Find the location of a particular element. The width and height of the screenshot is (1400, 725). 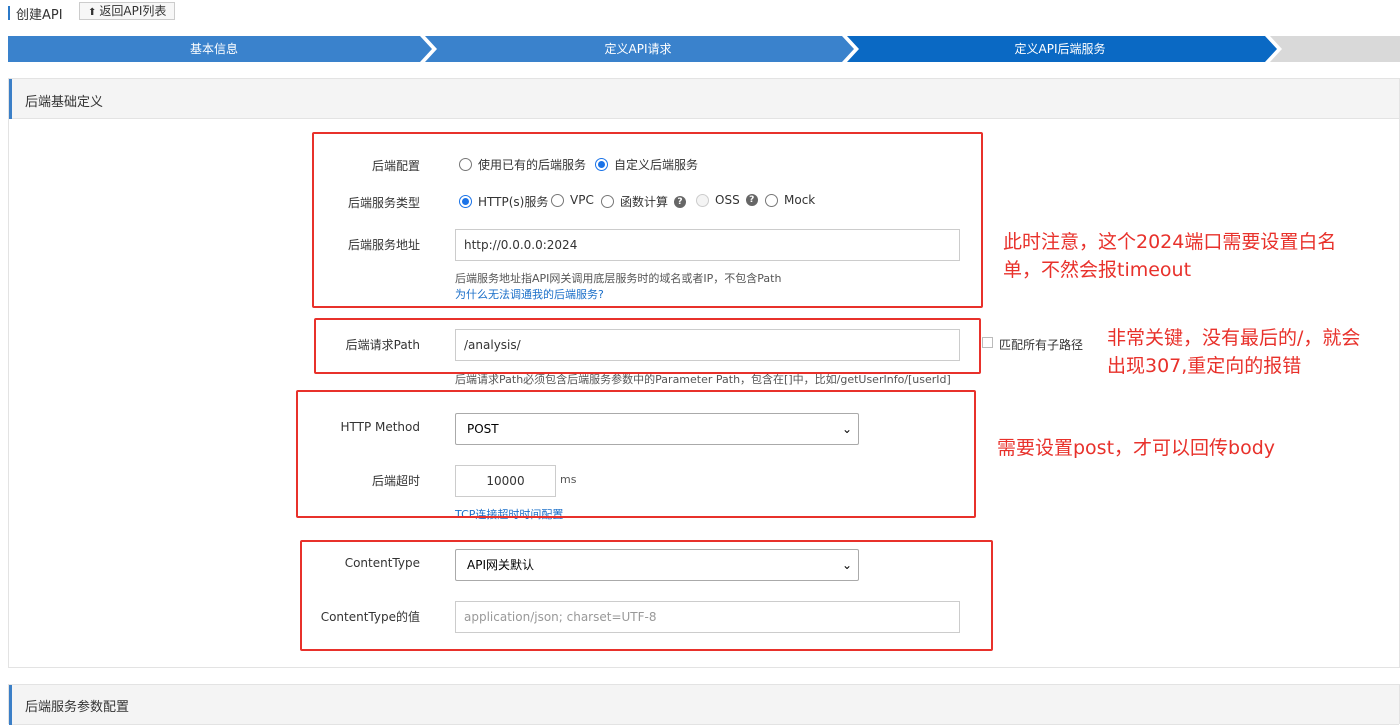

step-define-backend-label: 定义API后端服务 is located at coordinates (1060, 48).